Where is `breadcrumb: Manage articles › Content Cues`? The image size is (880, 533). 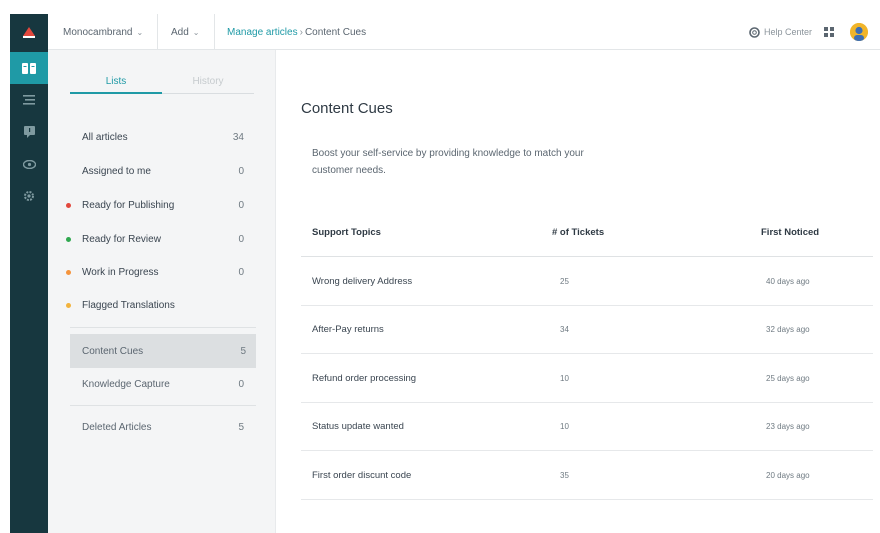
breadcrumb: Manage articles › Content Cues is located at coordinates (296, 32).